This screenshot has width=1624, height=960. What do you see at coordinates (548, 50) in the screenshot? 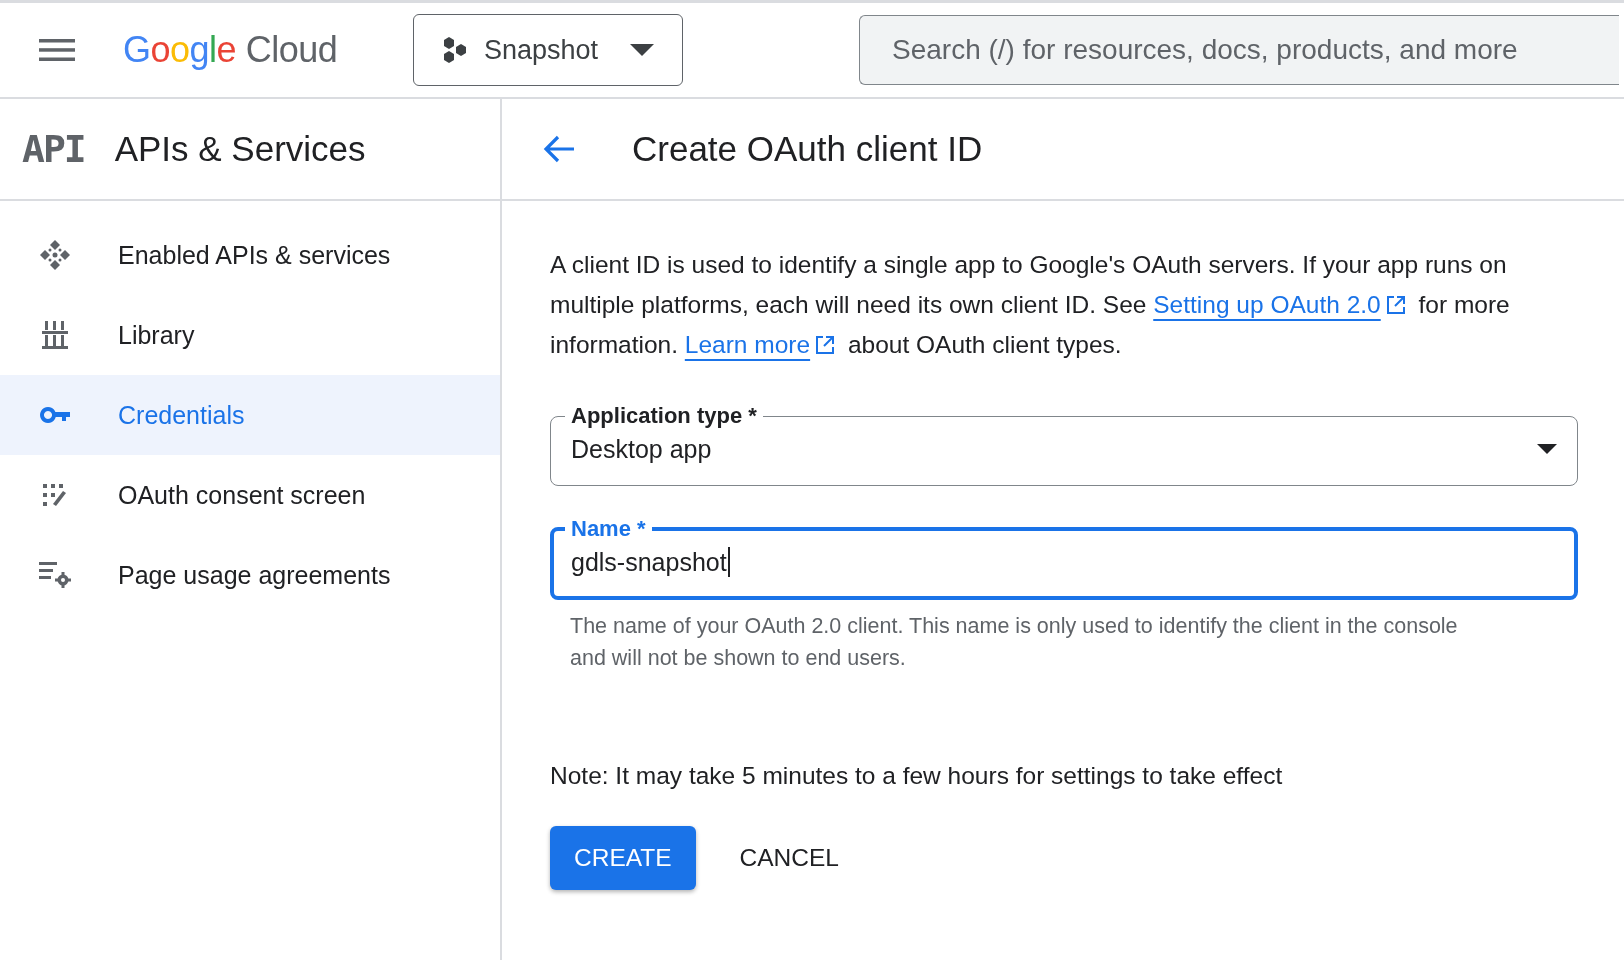
I see `project-picker: Snapshot` at bounding box center [548, 50].